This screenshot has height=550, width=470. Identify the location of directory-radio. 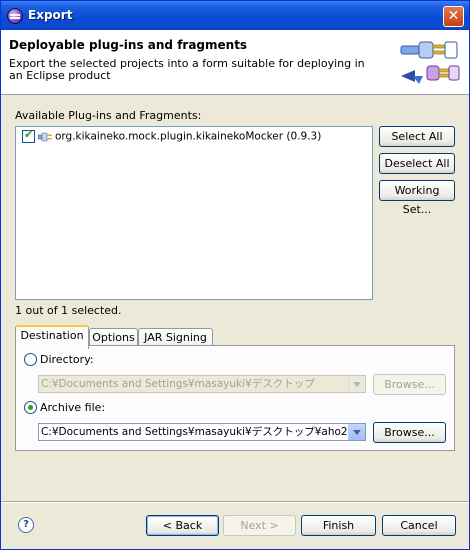
(30, 359).